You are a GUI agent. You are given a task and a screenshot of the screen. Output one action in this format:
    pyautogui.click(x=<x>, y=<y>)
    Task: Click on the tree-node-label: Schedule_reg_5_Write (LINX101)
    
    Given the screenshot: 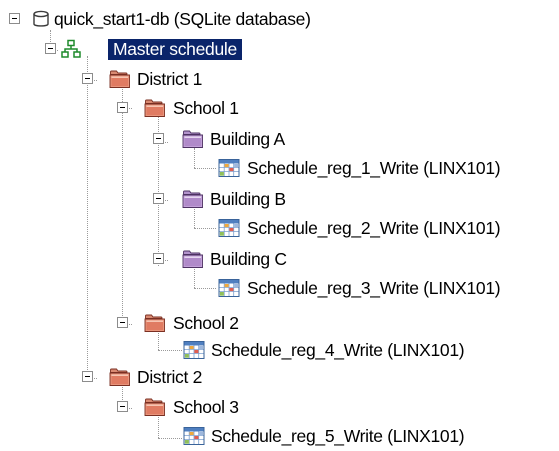 What is the action you would take?
    pyautogui.click(x=337, y=436)
    